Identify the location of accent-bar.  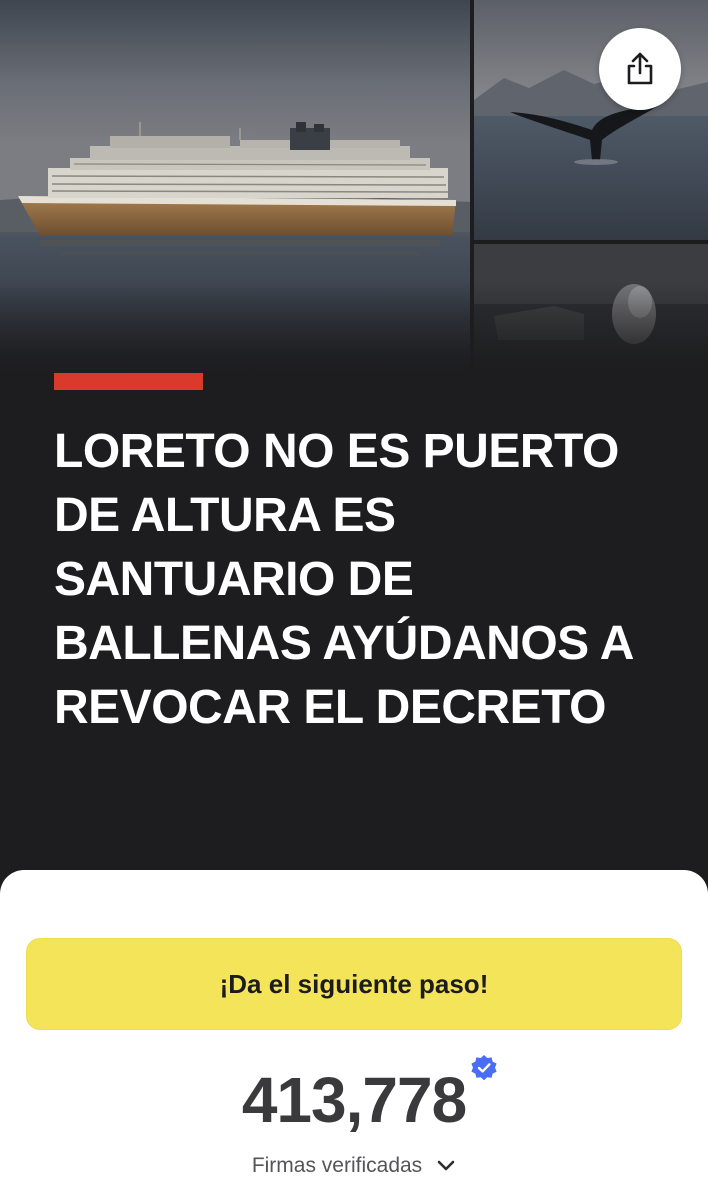
(128, 381).